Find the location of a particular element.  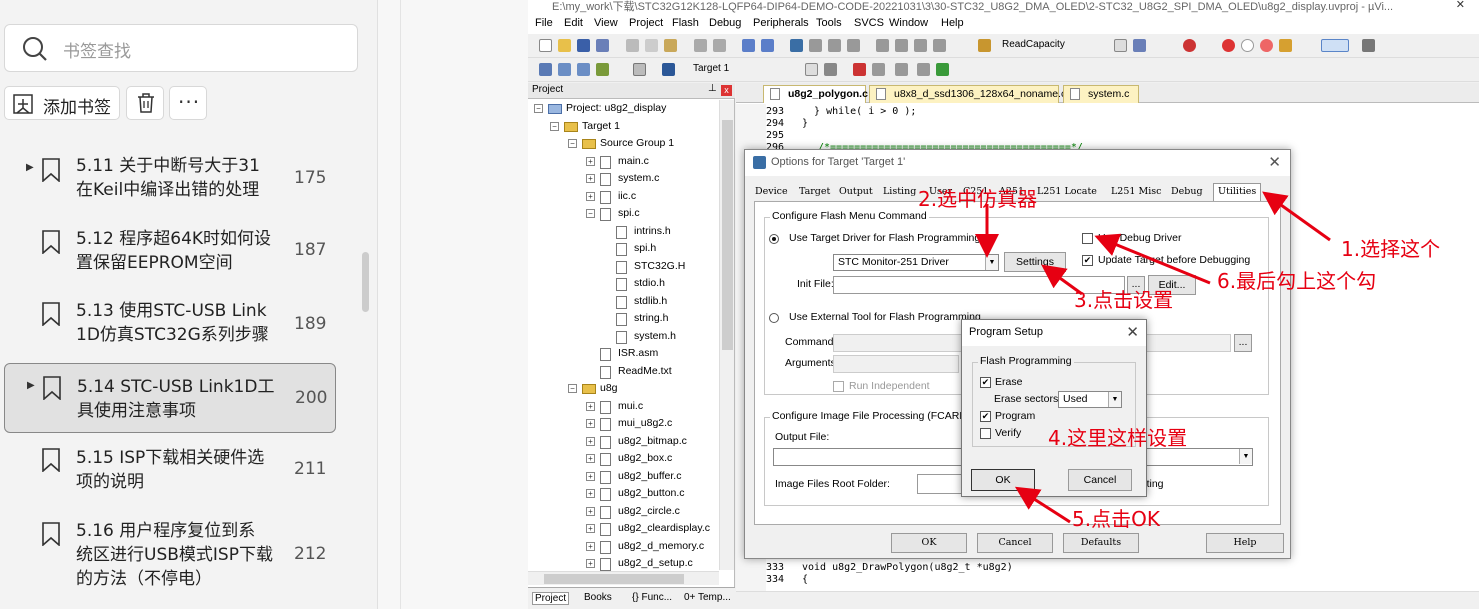

bookmark-search-box: 书签查找 is located at coordinates (181, 48).